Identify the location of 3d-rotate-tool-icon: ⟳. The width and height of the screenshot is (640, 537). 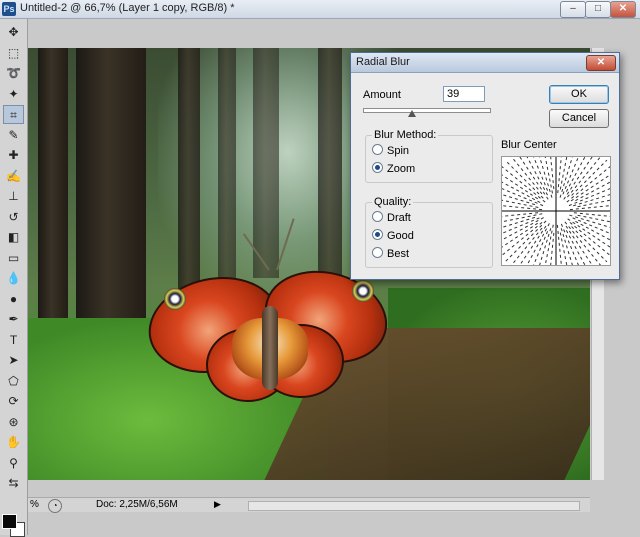
(13, 401).